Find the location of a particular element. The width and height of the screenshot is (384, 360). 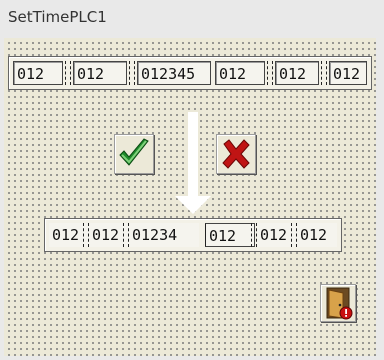

down-arrow-stem is located at coordinates (193, 155).